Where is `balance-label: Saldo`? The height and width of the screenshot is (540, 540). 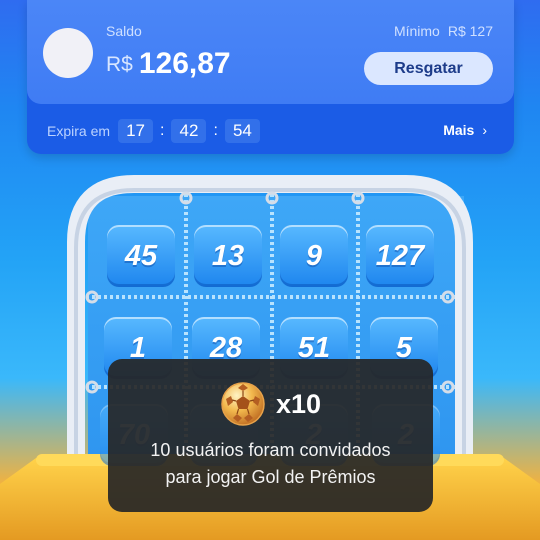
balance-label: Saldo is located at coordinates (124, 31).